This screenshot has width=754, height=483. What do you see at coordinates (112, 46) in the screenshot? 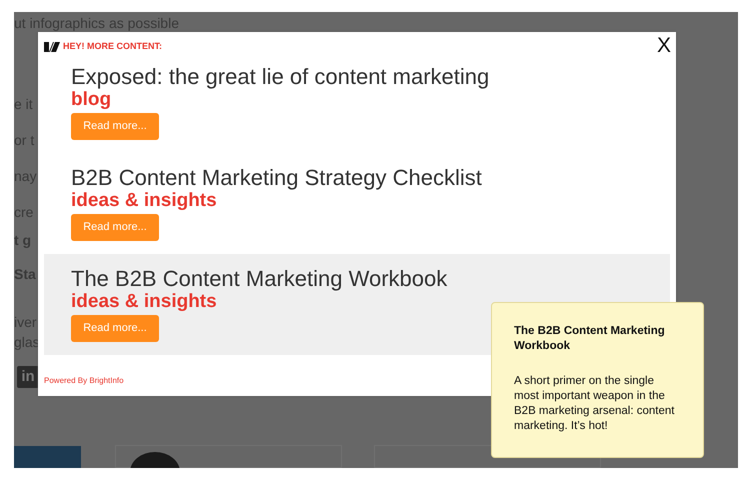
I see `modal-heading: HEY! MORE CONTENT:` at bounding box center [112, 46].